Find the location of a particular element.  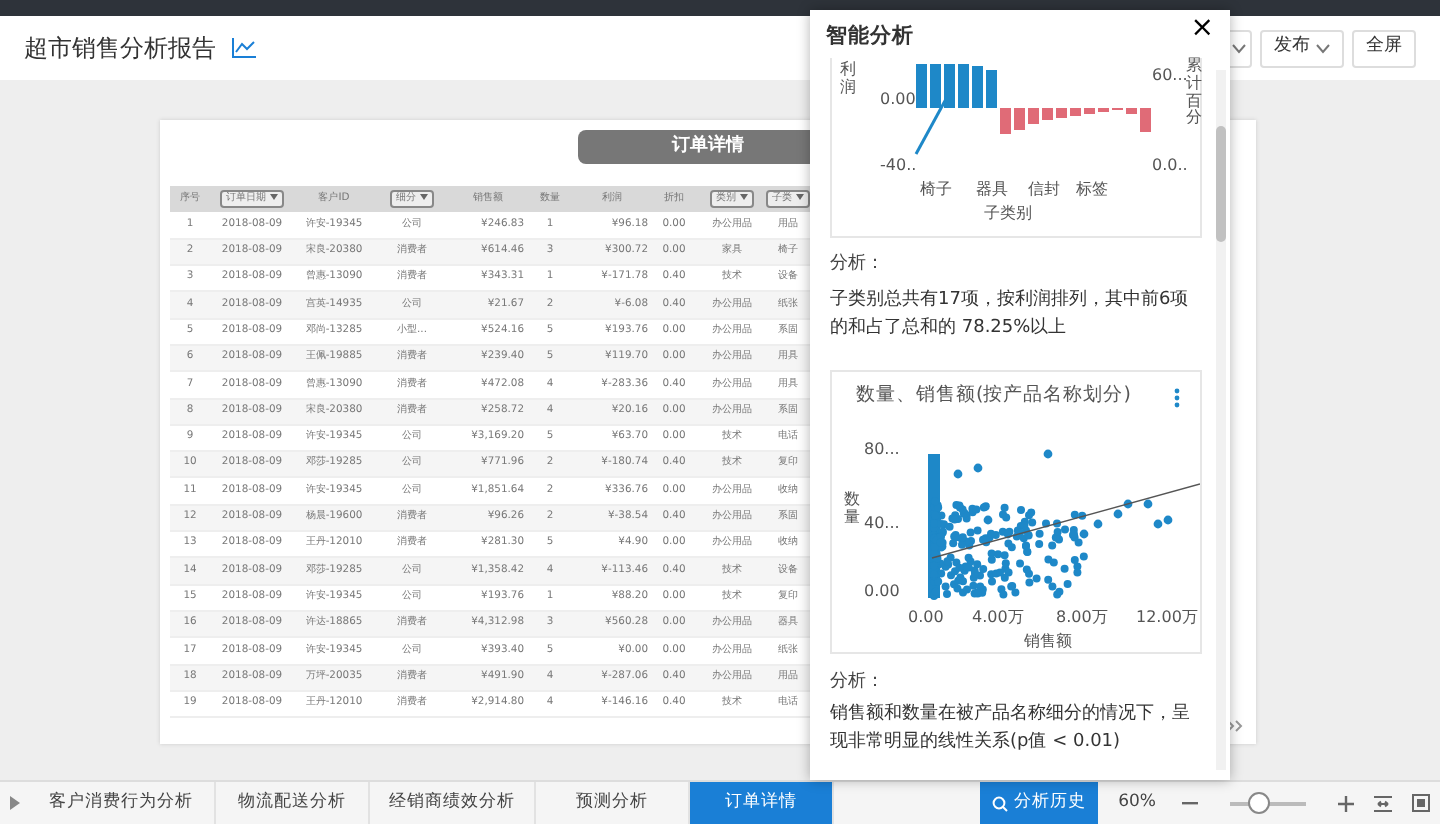

panel-title: 智能分析 is located at coordinates (870, 37).